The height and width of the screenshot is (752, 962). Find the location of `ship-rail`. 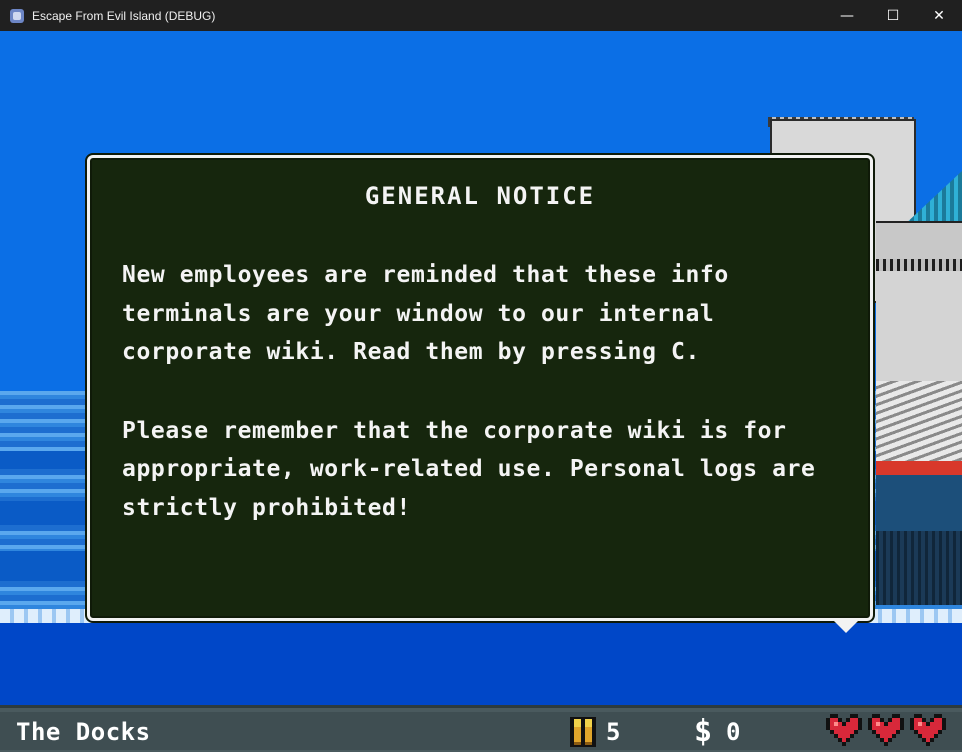

ship-rail is located at coordinates (919, 265).